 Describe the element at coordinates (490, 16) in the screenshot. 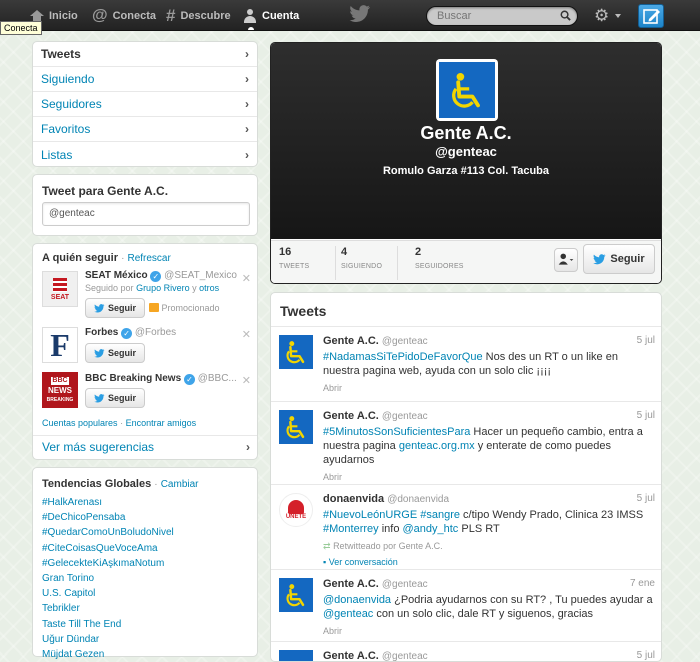

I see `search-input` at that location.